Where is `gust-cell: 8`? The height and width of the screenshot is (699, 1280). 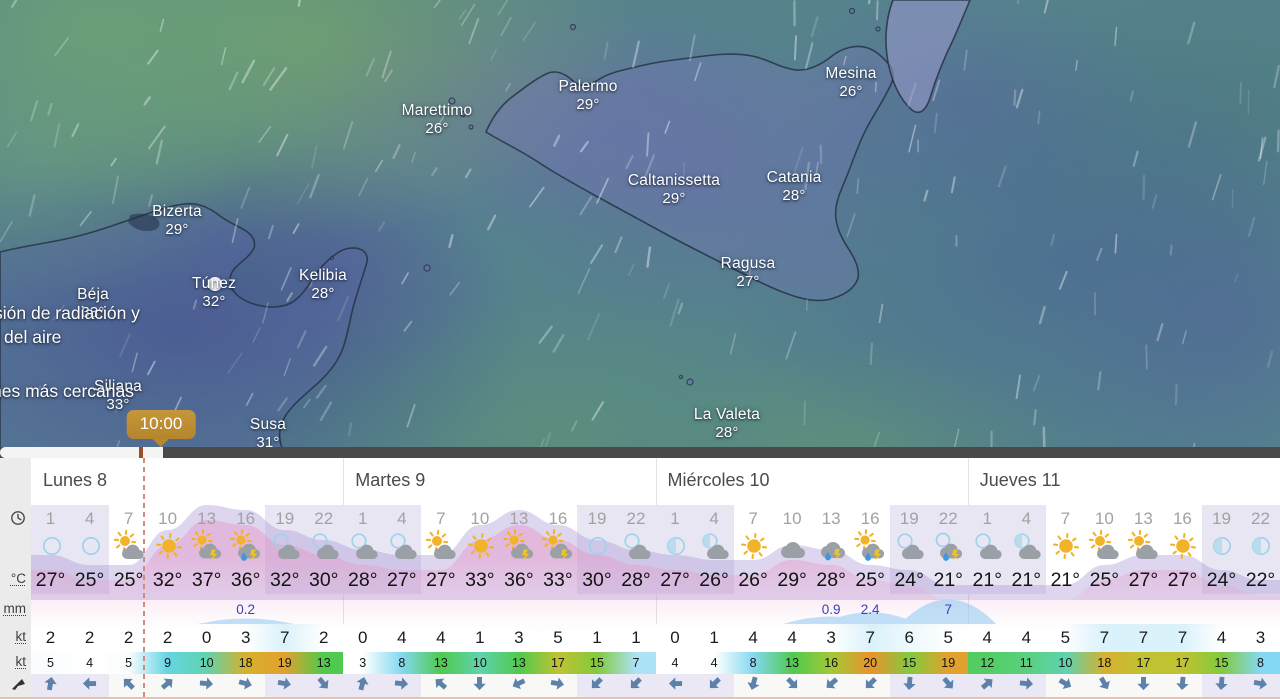 gust-cell: 8 is located at coordinates (753, 663).